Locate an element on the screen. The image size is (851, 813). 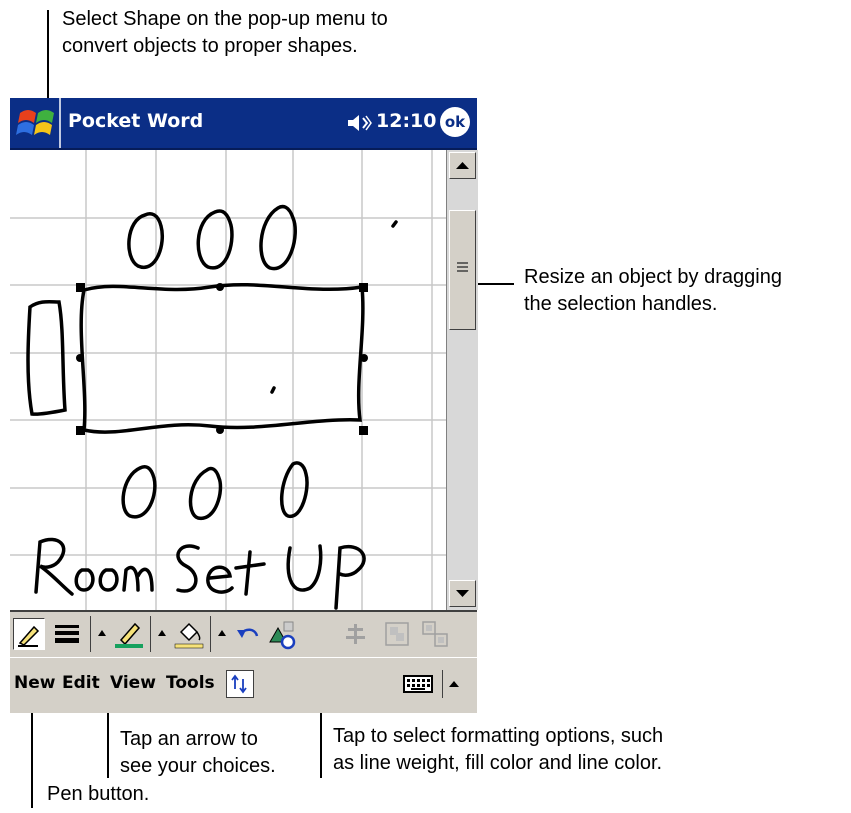
fill-color-dropdown-arrow is located at coordinates (162, 633).